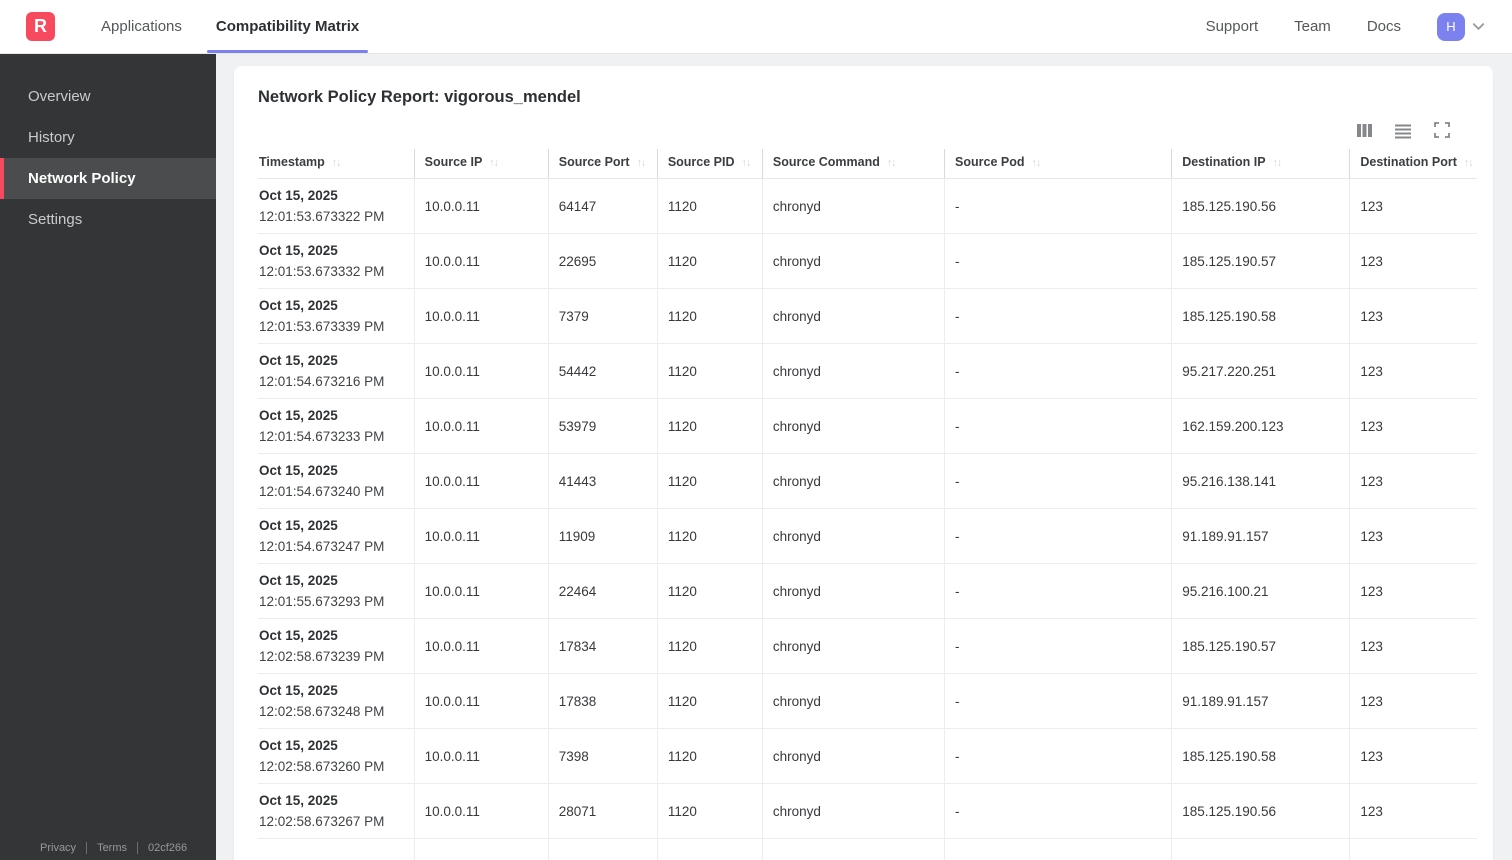 Image resolution: width=1512 pixels, height=860 pixels. I want to click on sidebar-item-settings: Settings, so click(108, 219).